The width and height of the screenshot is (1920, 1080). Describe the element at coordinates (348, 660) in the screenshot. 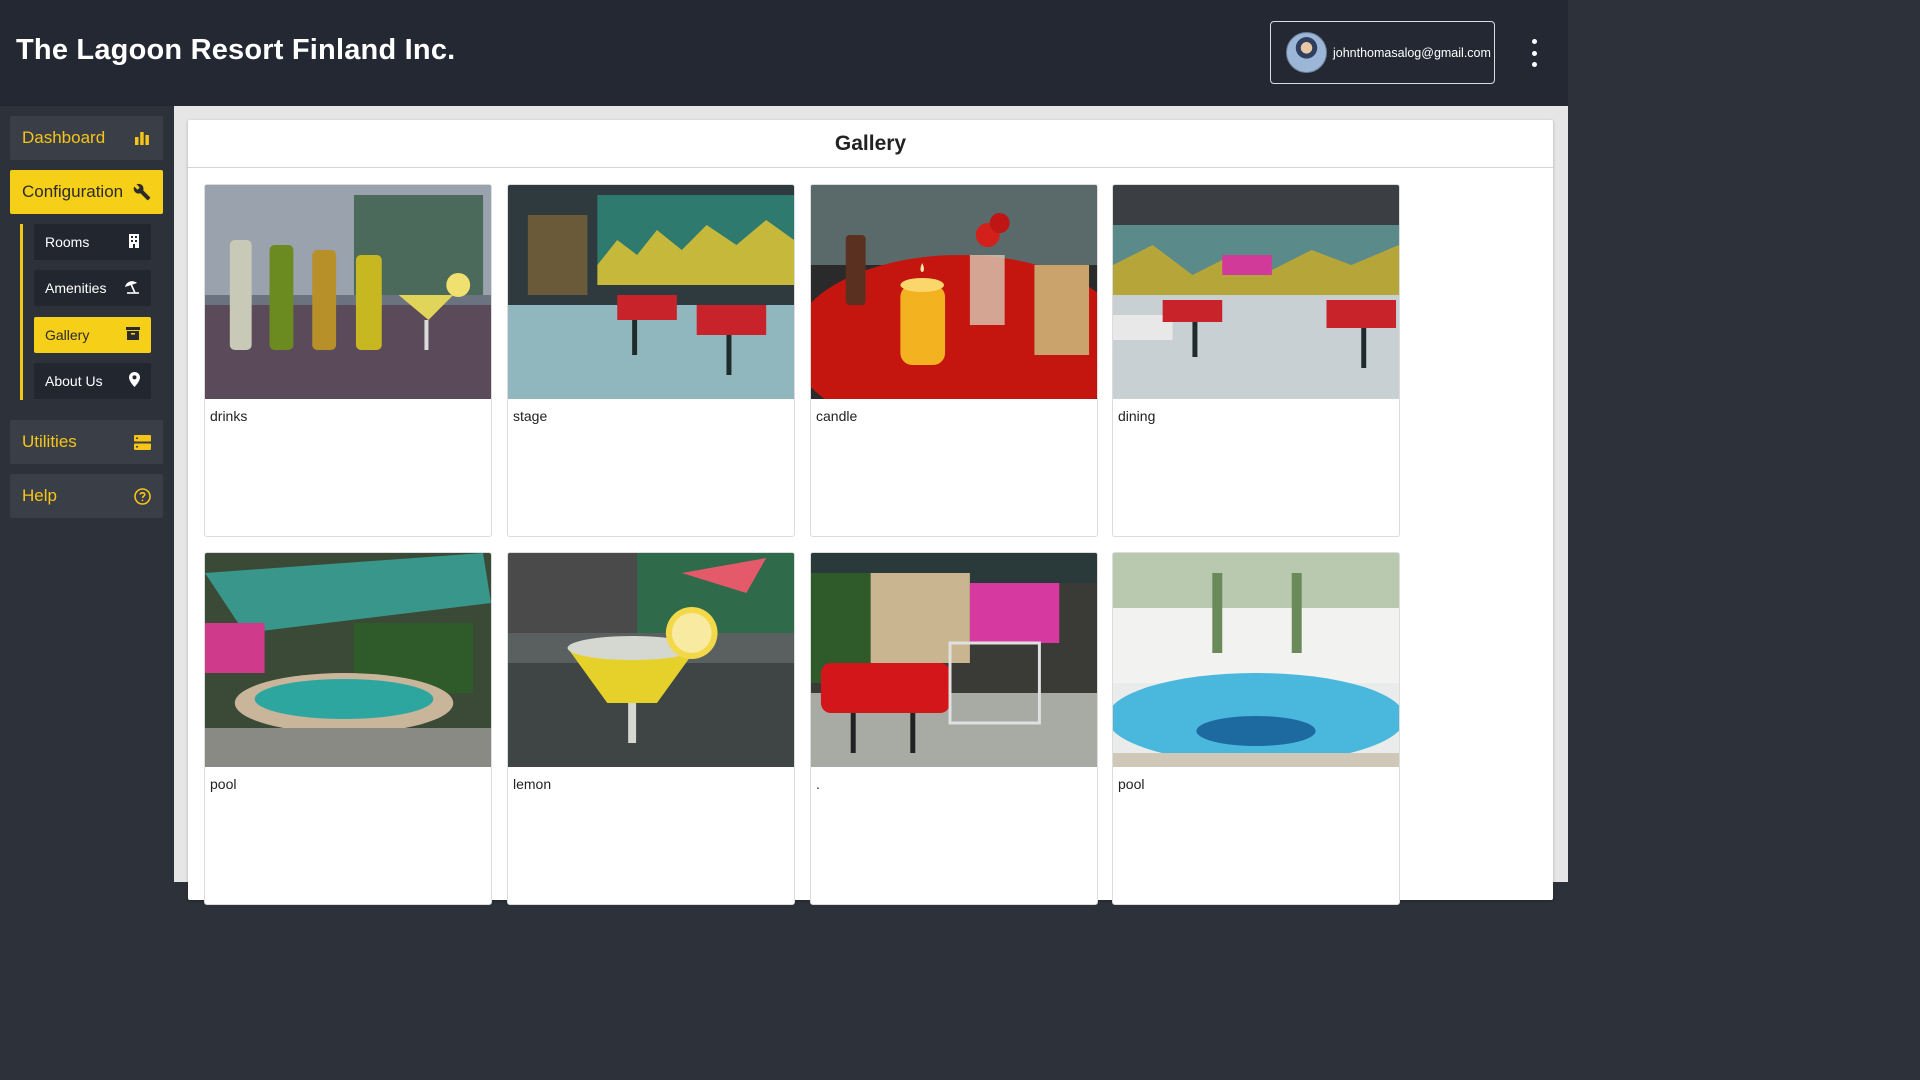

I see `gallery-photo-pool` at that location.